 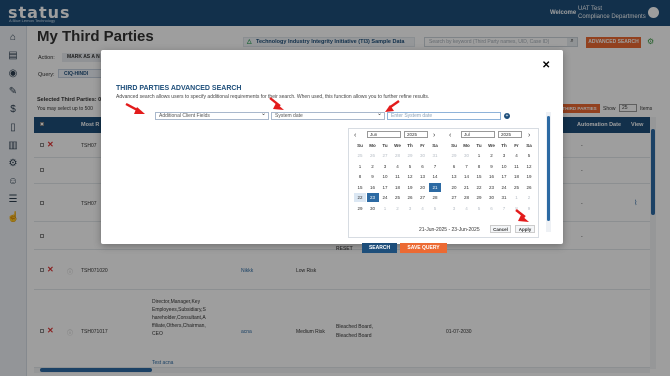 What do you see at coordinates (529, 135) in the screenshot?
I see `next-month-icon: ›` at bounding box center [529, 135].